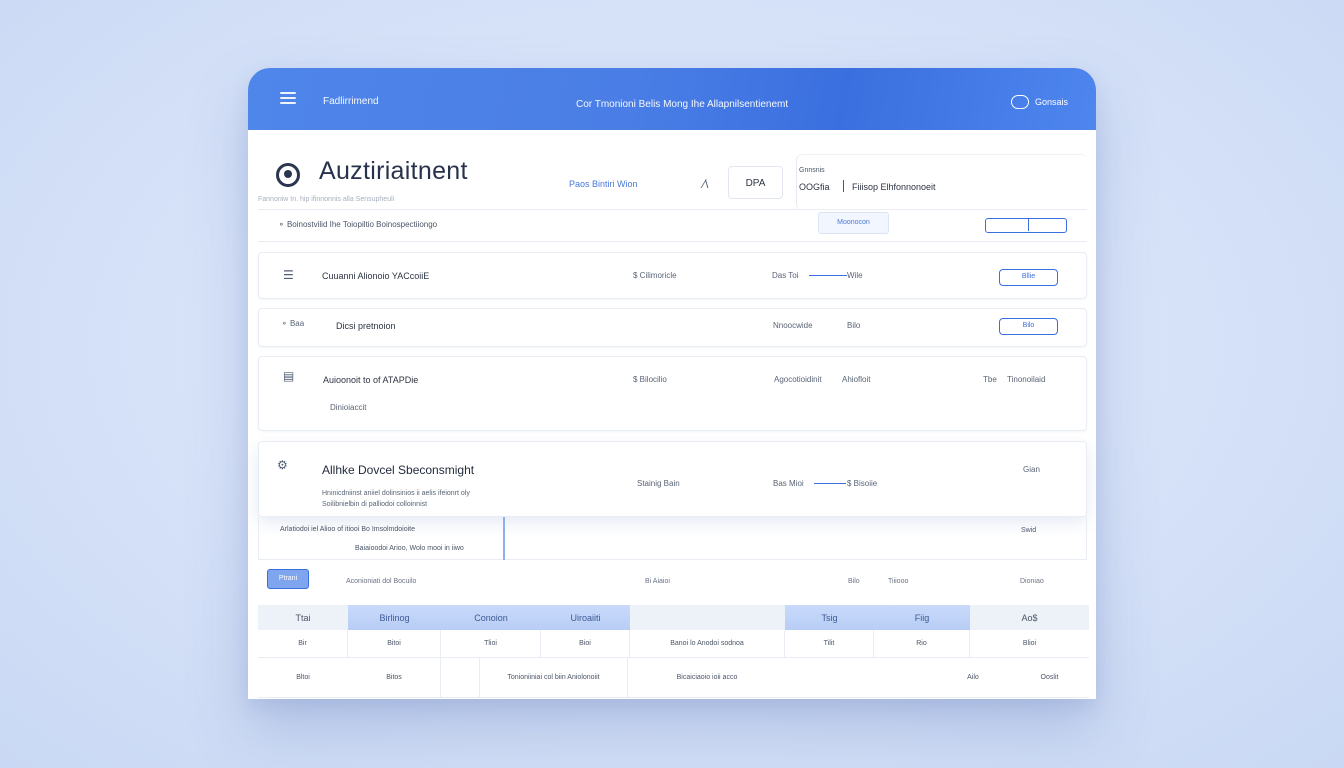  I want to click on row-amount: $ Cilimoricle, so click(655, 275).